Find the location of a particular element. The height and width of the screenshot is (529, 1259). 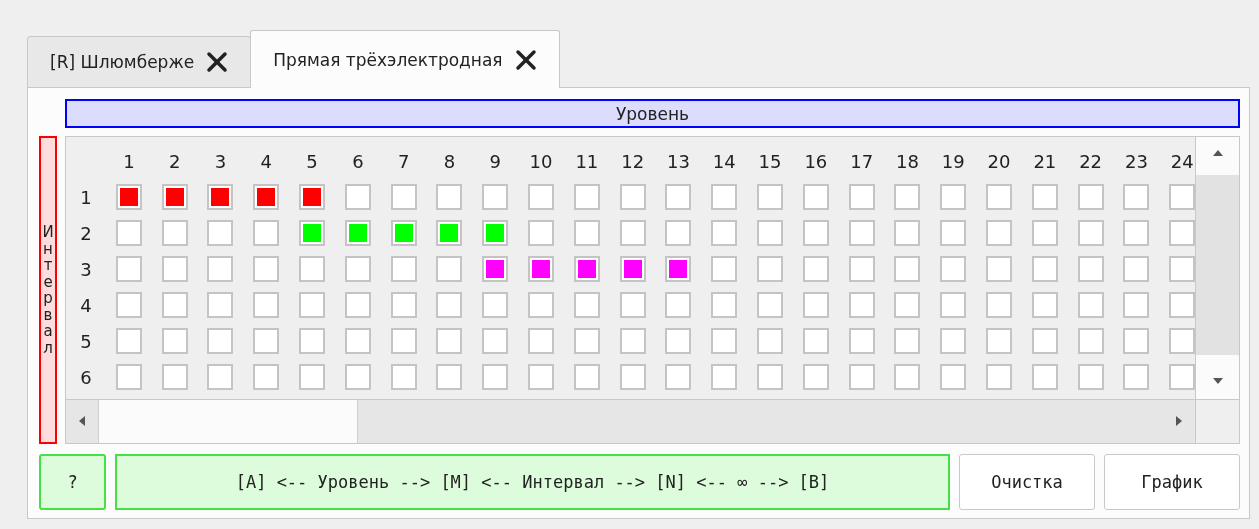

action-button: Очистка is located at coordinates (1027, 482).